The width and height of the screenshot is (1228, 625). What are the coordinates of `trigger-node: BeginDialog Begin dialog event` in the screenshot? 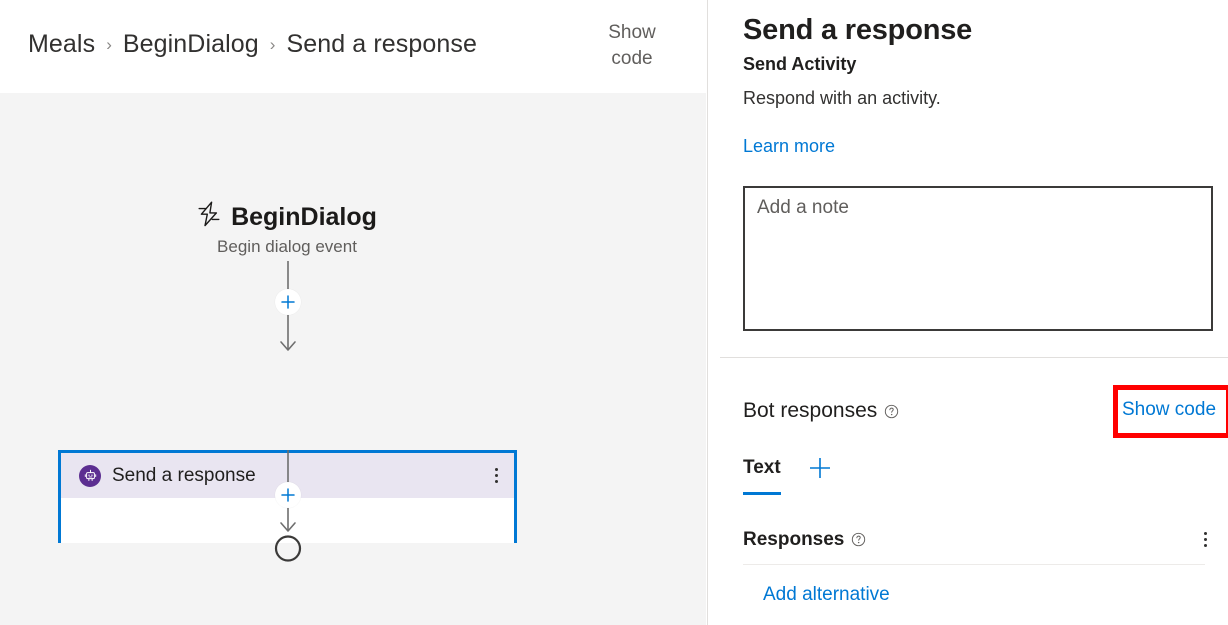 It's located at (287, 229).